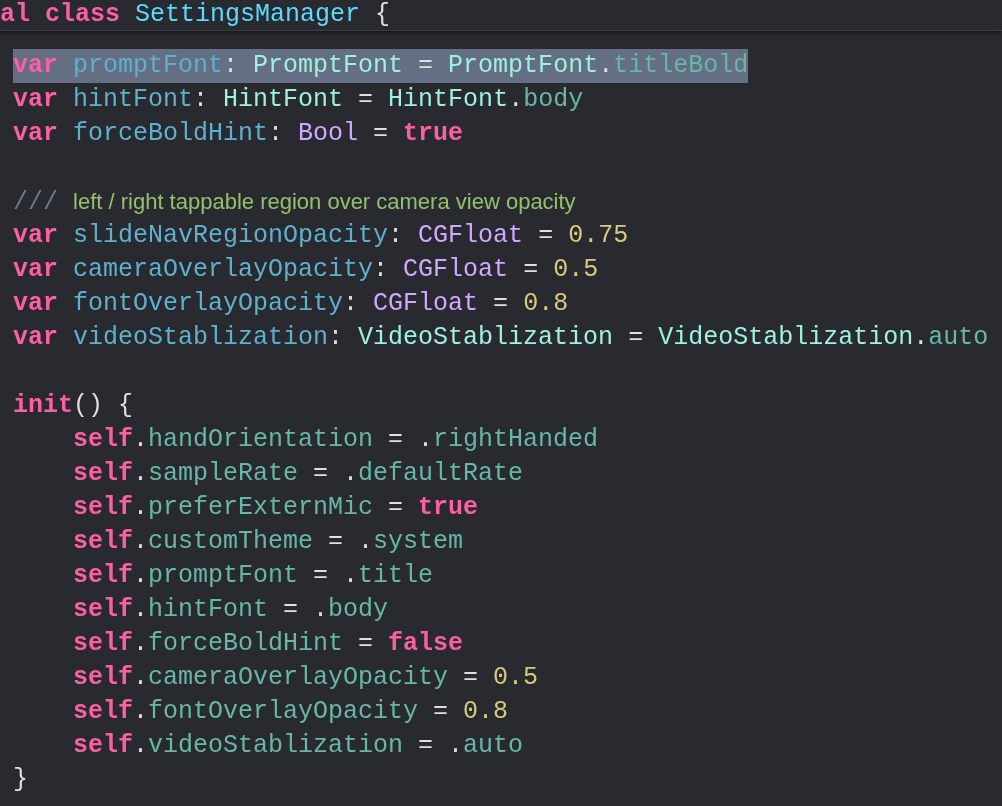 The image size is (1002, 806). I want to click on code-line: self.fontOverlayOpacity = 0.8, so click(291, 712).